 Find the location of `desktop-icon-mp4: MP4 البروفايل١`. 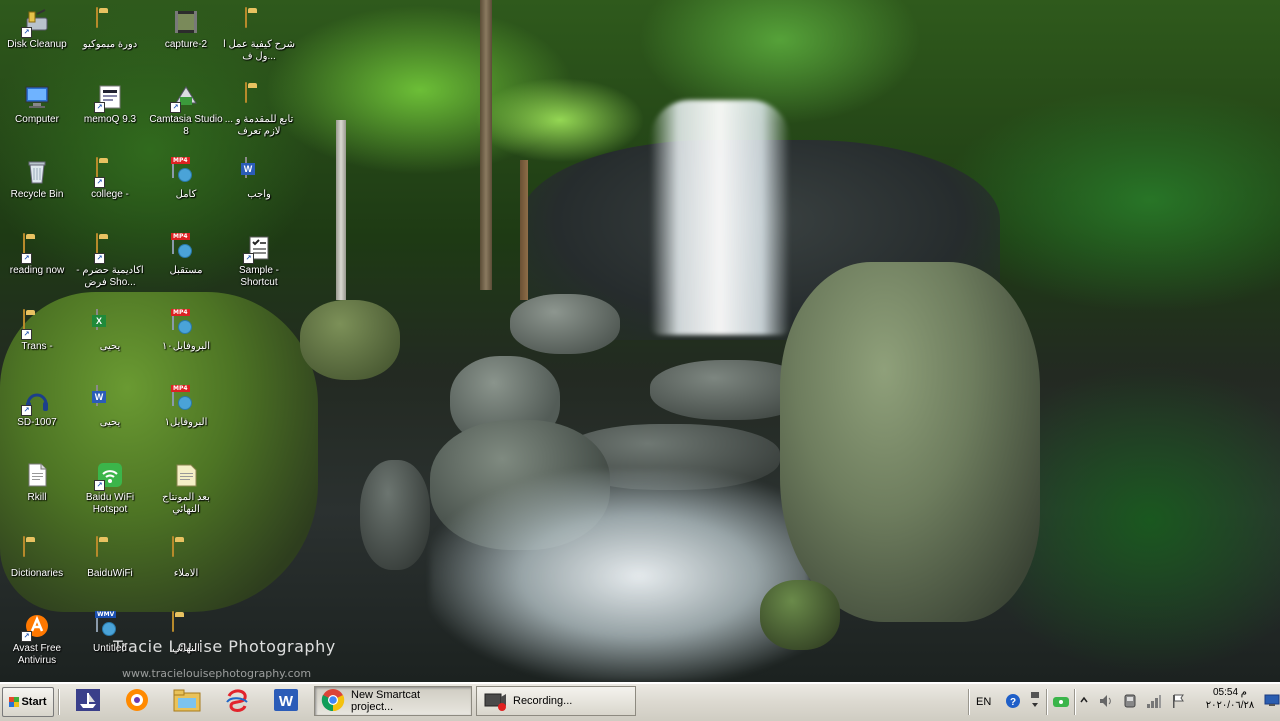

desktop-icon-mp4: MP4 البروفايل١ is located at coordinates (186, 407).